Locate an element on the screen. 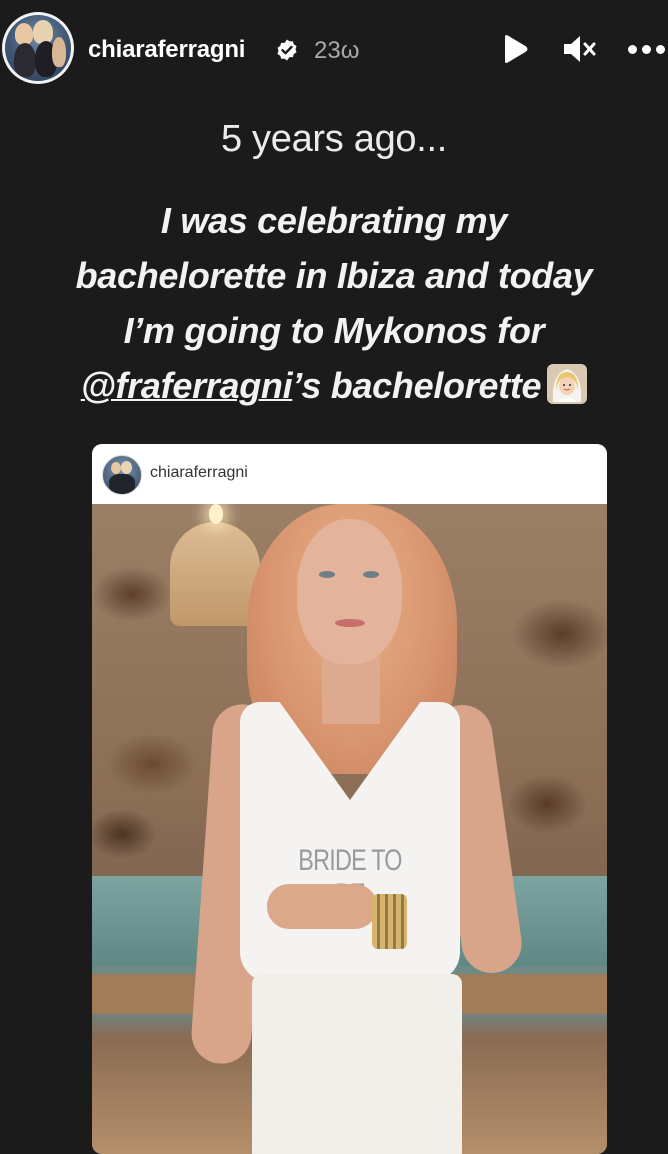 The height and width of the screenshot is (1154, 668). more-icon is located at coordinates (646, 49).